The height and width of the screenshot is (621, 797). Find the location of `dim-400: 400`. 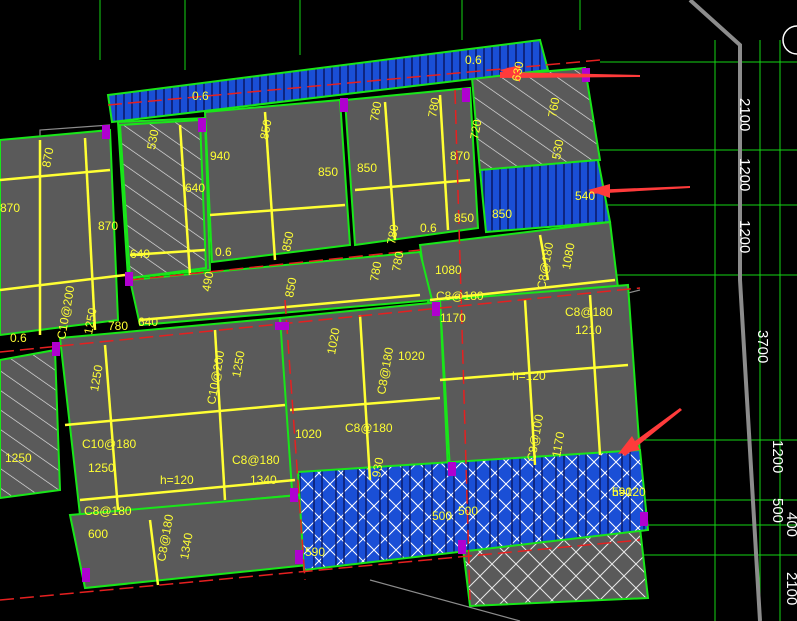

dim-400: 400 is located at coordinates (790, 524).